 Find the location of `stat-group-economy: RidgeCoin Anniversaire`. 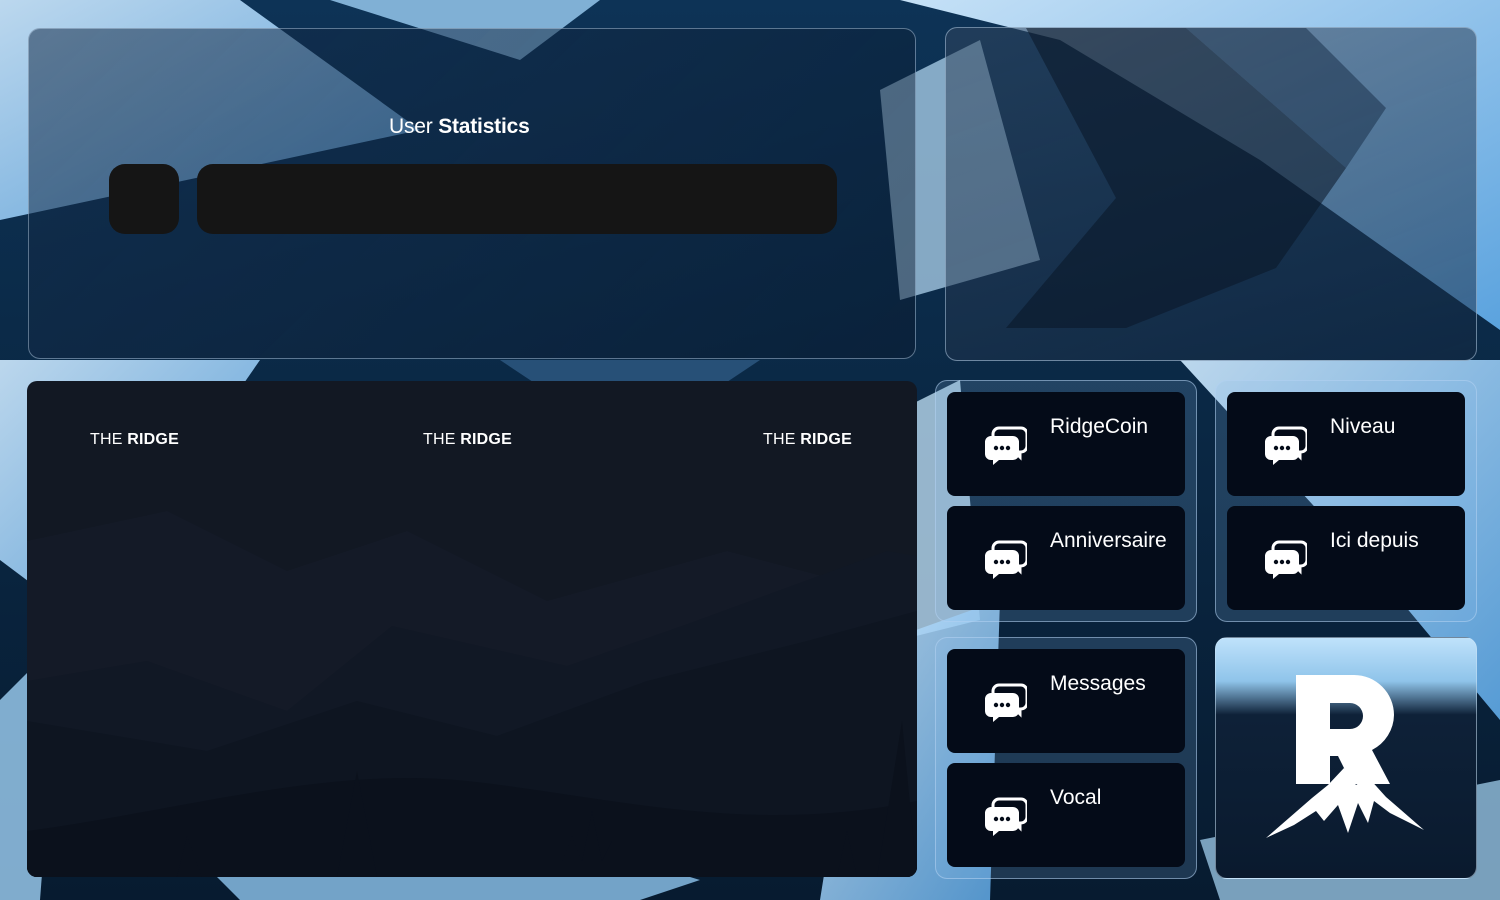

stat-group-economy: RidgeCoin Anniversaire is located at coordinates (1066, 501).